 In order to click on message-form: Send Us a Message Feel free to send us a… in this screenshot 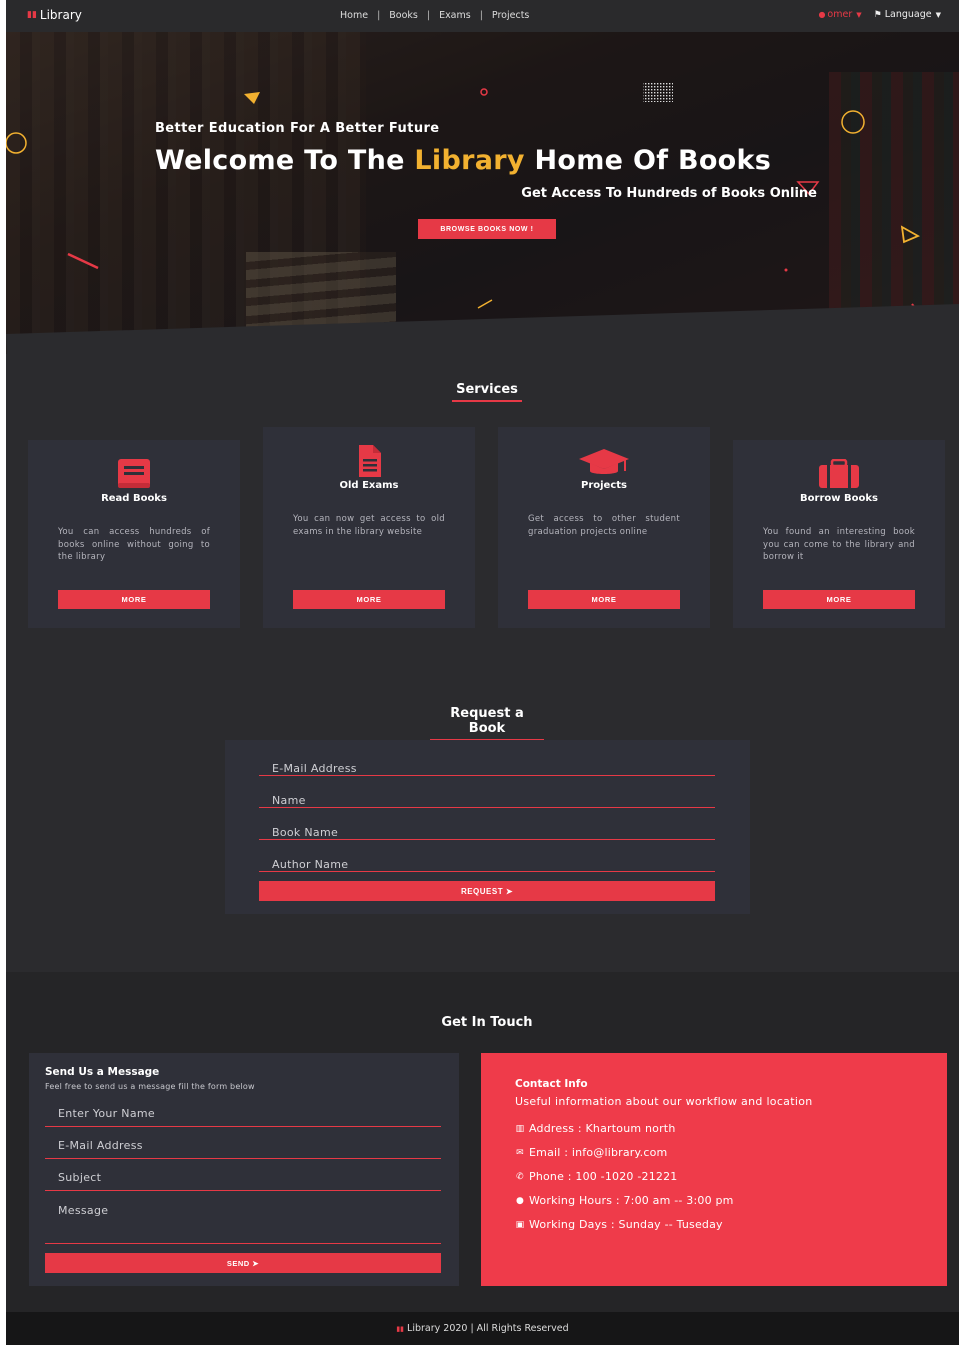, I will do `click(244, 1169)`.